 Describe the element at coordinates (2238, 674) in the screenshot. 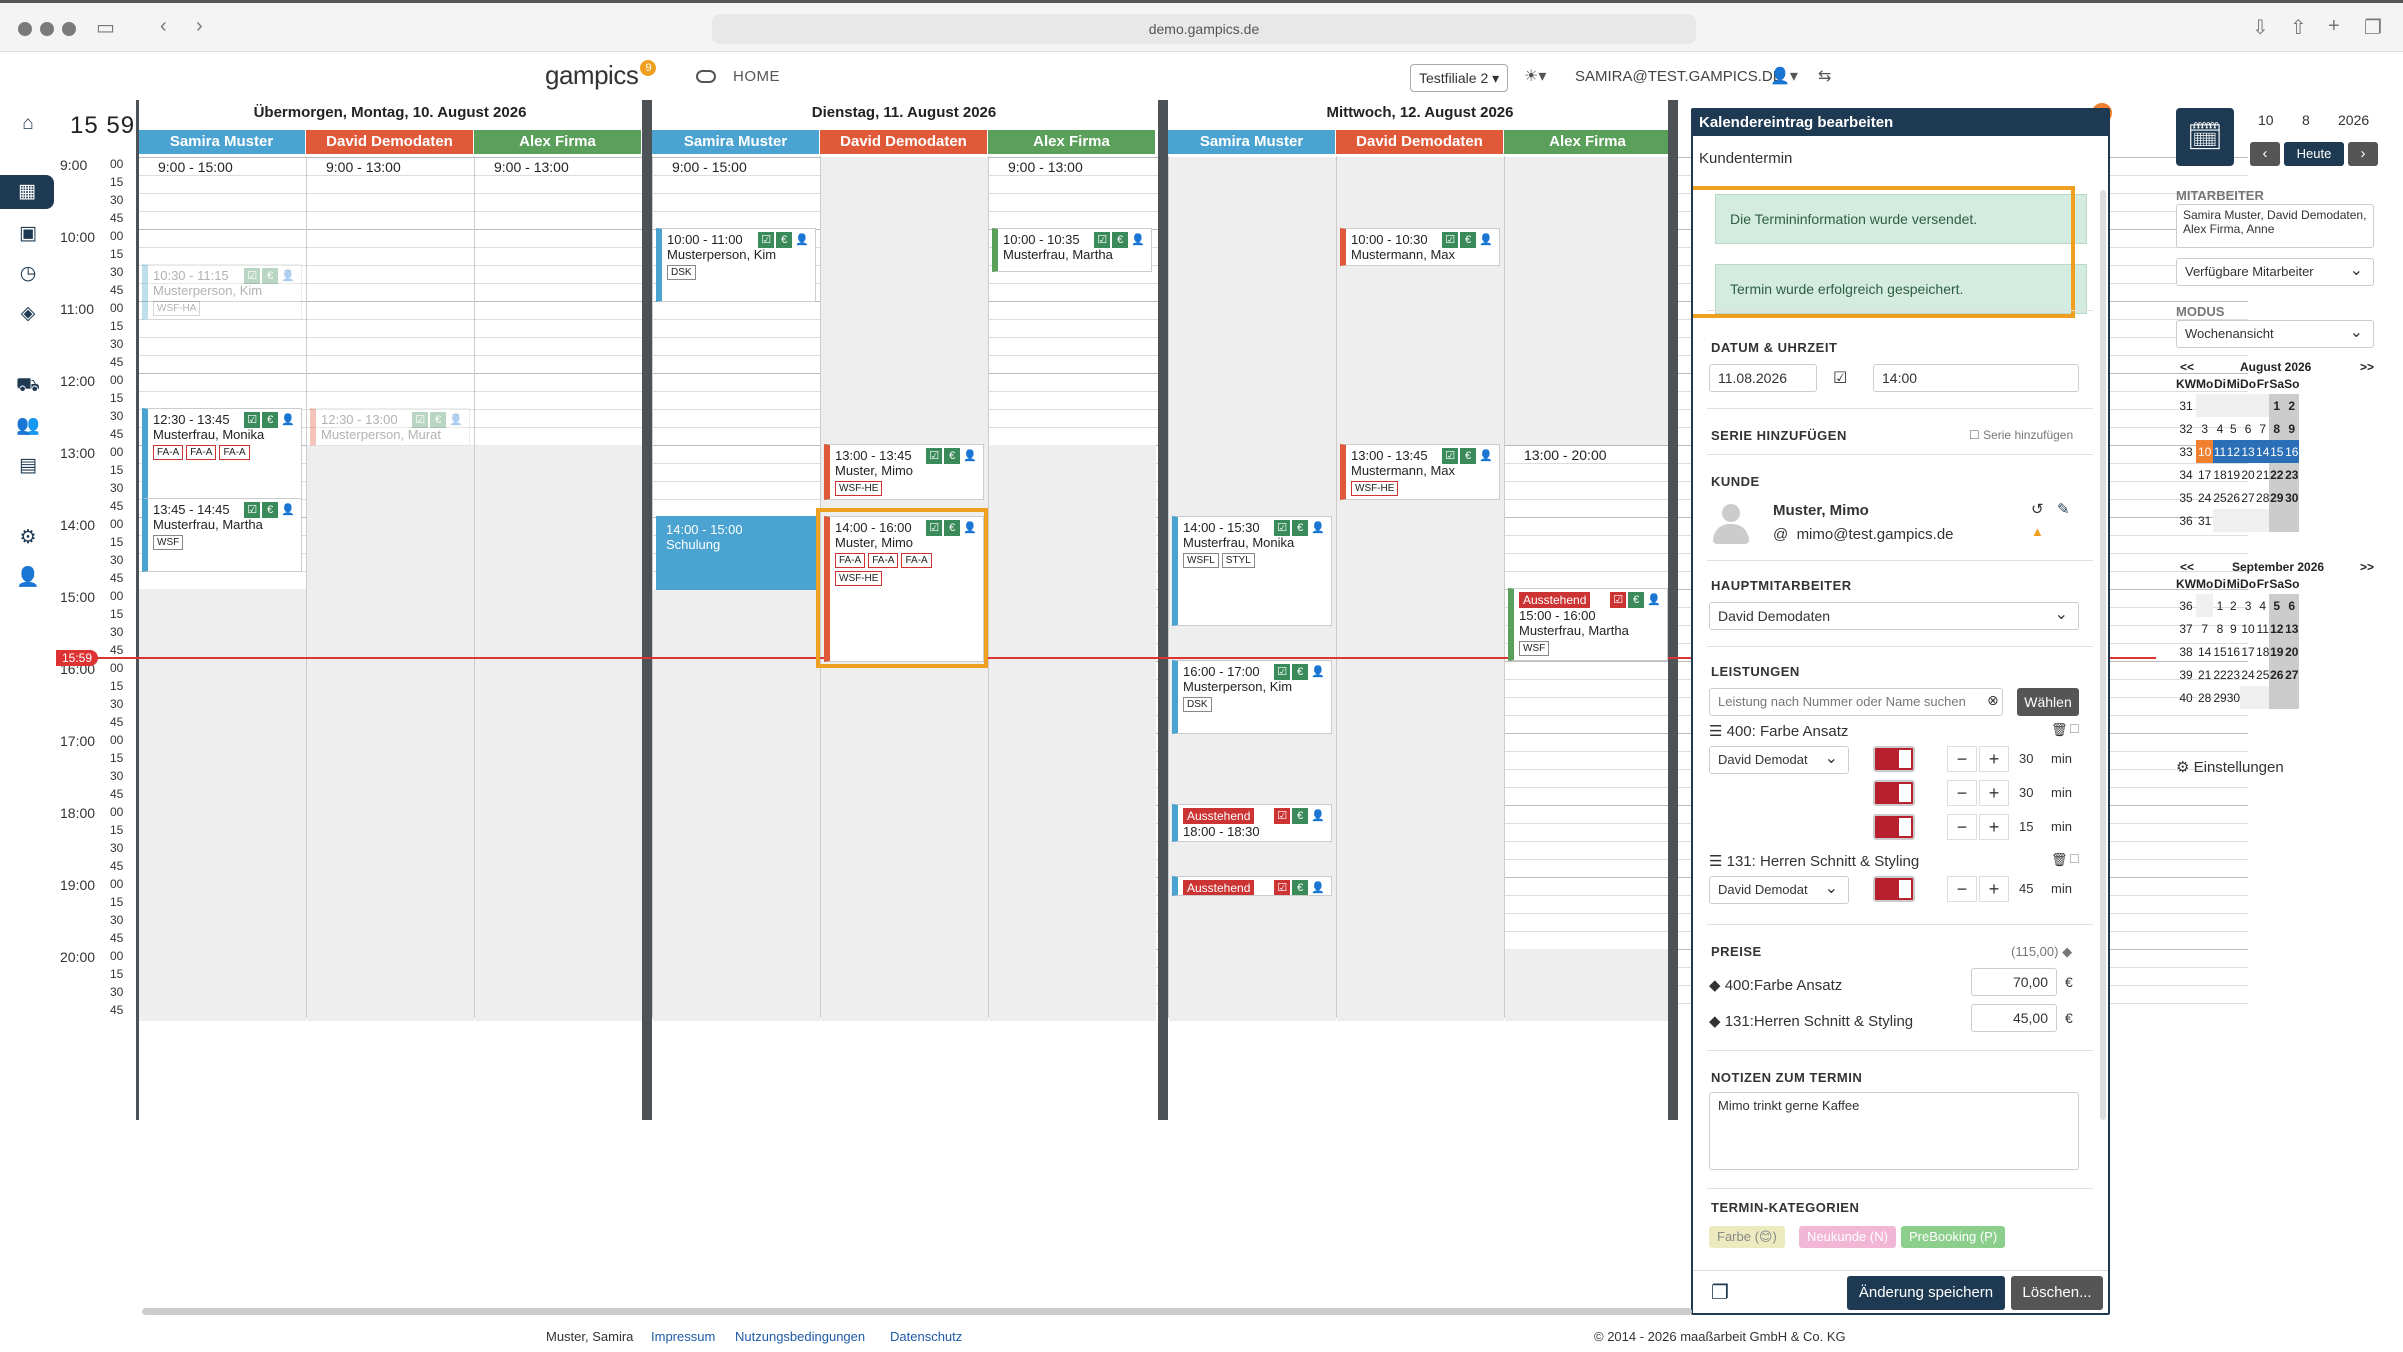

I see `week-row: 39 21 22 23 24 25 26 27` at that location.